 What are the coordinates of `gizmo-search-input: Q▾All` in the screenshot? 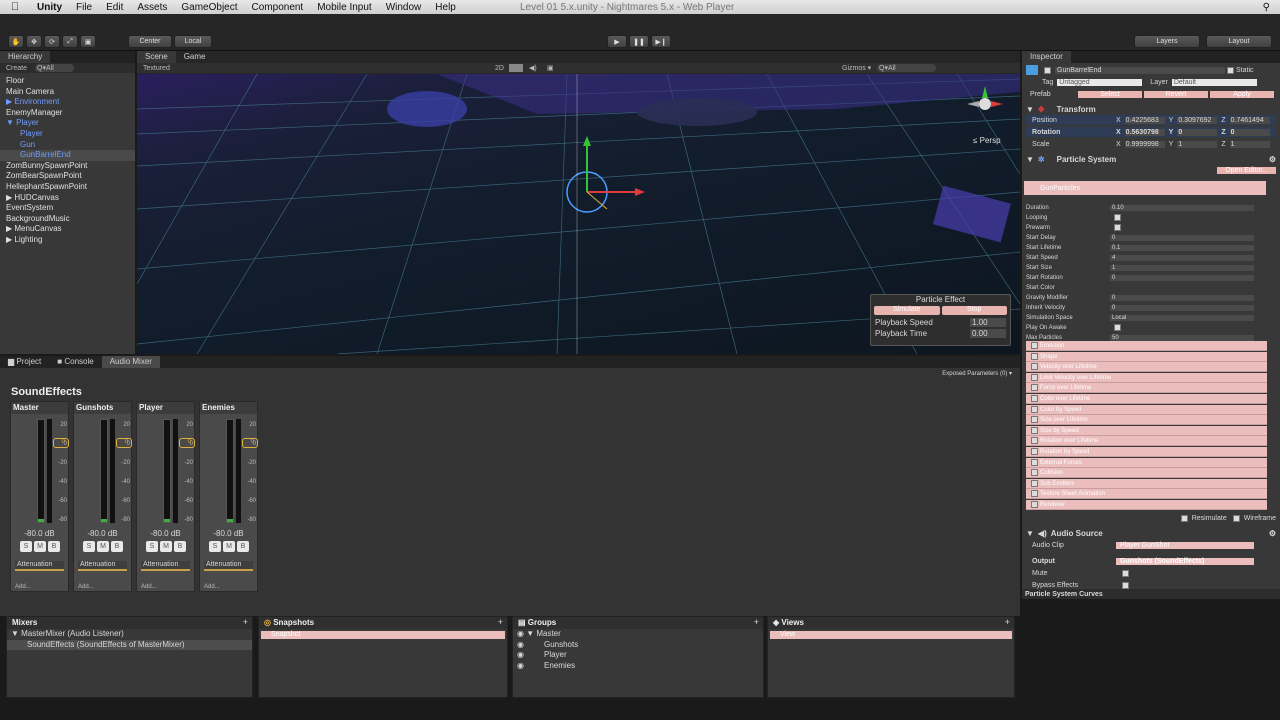 It's located at (906, 68).